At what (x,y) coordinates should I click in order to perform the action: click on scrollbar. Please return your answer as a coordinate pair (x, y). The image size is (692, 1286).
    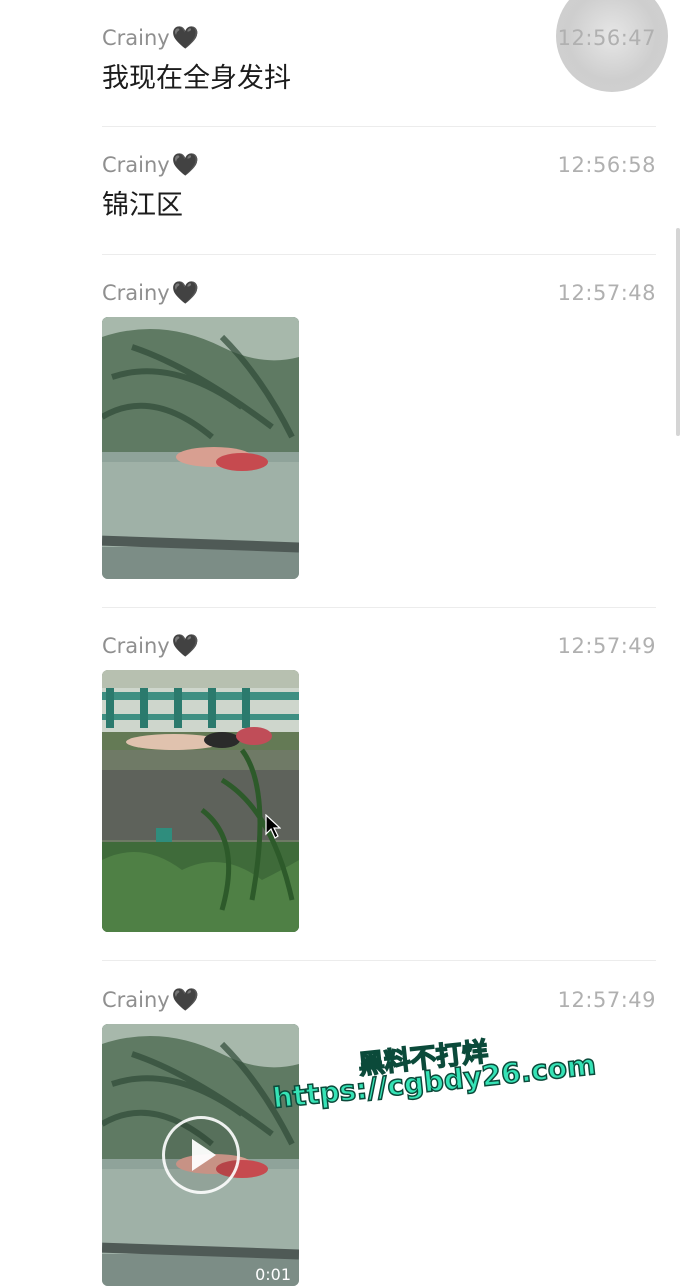
    Looking at the image, I should click on (678, 332).